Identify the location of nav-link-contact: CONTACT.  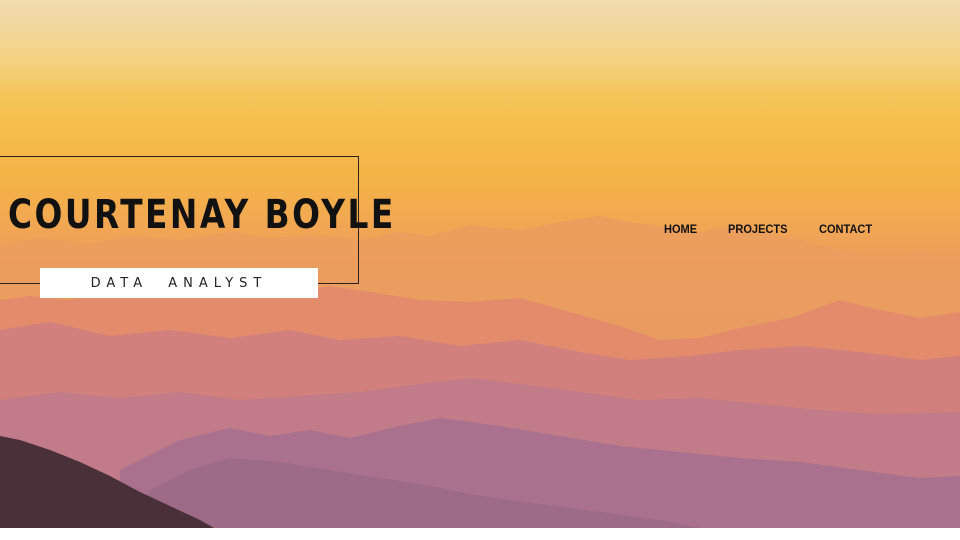
(845, 229).